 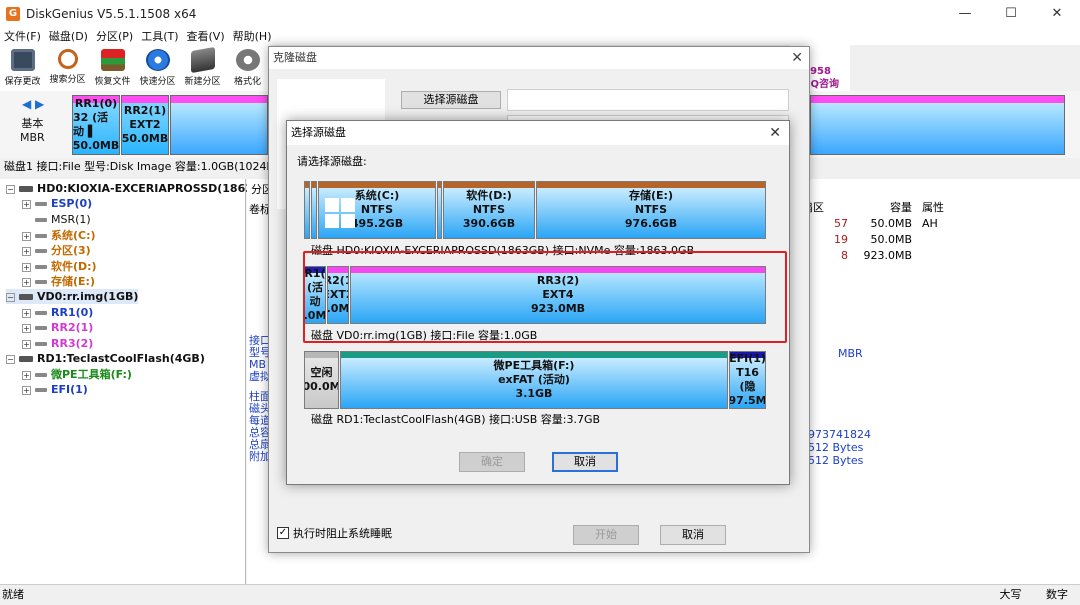 What do you see at coordinates (67, 59) in the screenshot?
I see `search-icon` at bounding box center [67, 59].